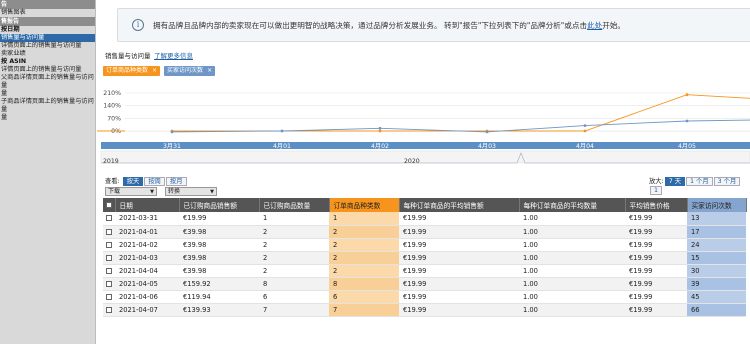  What do you see at coordinates (47, 106) in the screenshot?
I see `sidebar-item: 子商品详情页面上的销售量与访问量` at bounding box center [47, 106].